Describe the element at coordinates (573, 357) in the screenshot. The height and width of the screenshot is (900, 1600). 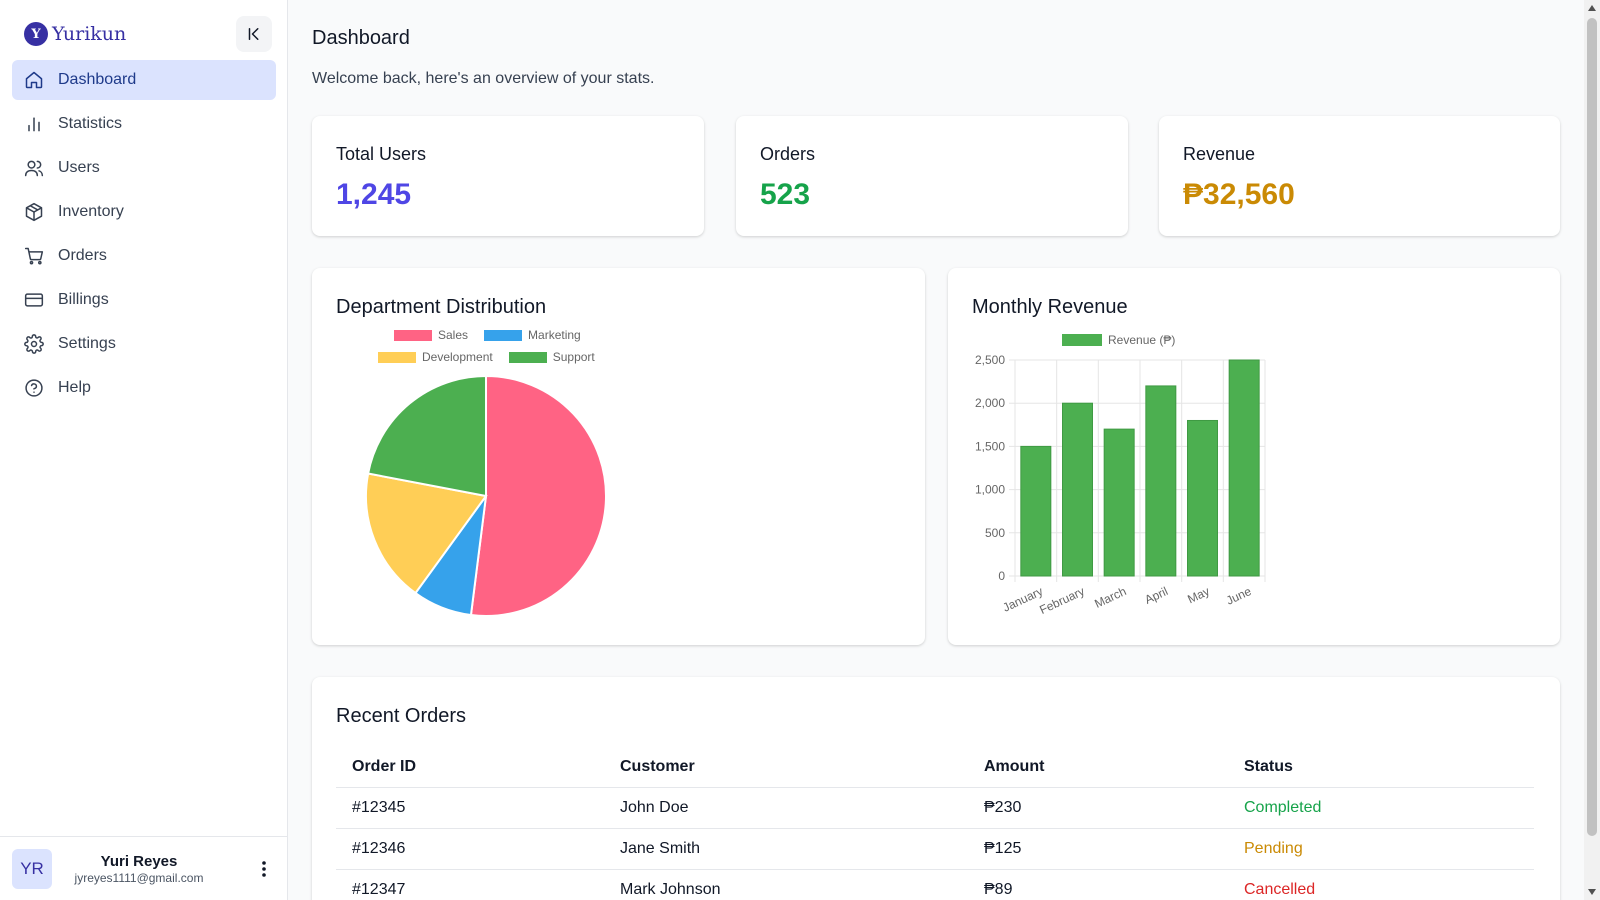
I see `legend-label: Support` at that location.